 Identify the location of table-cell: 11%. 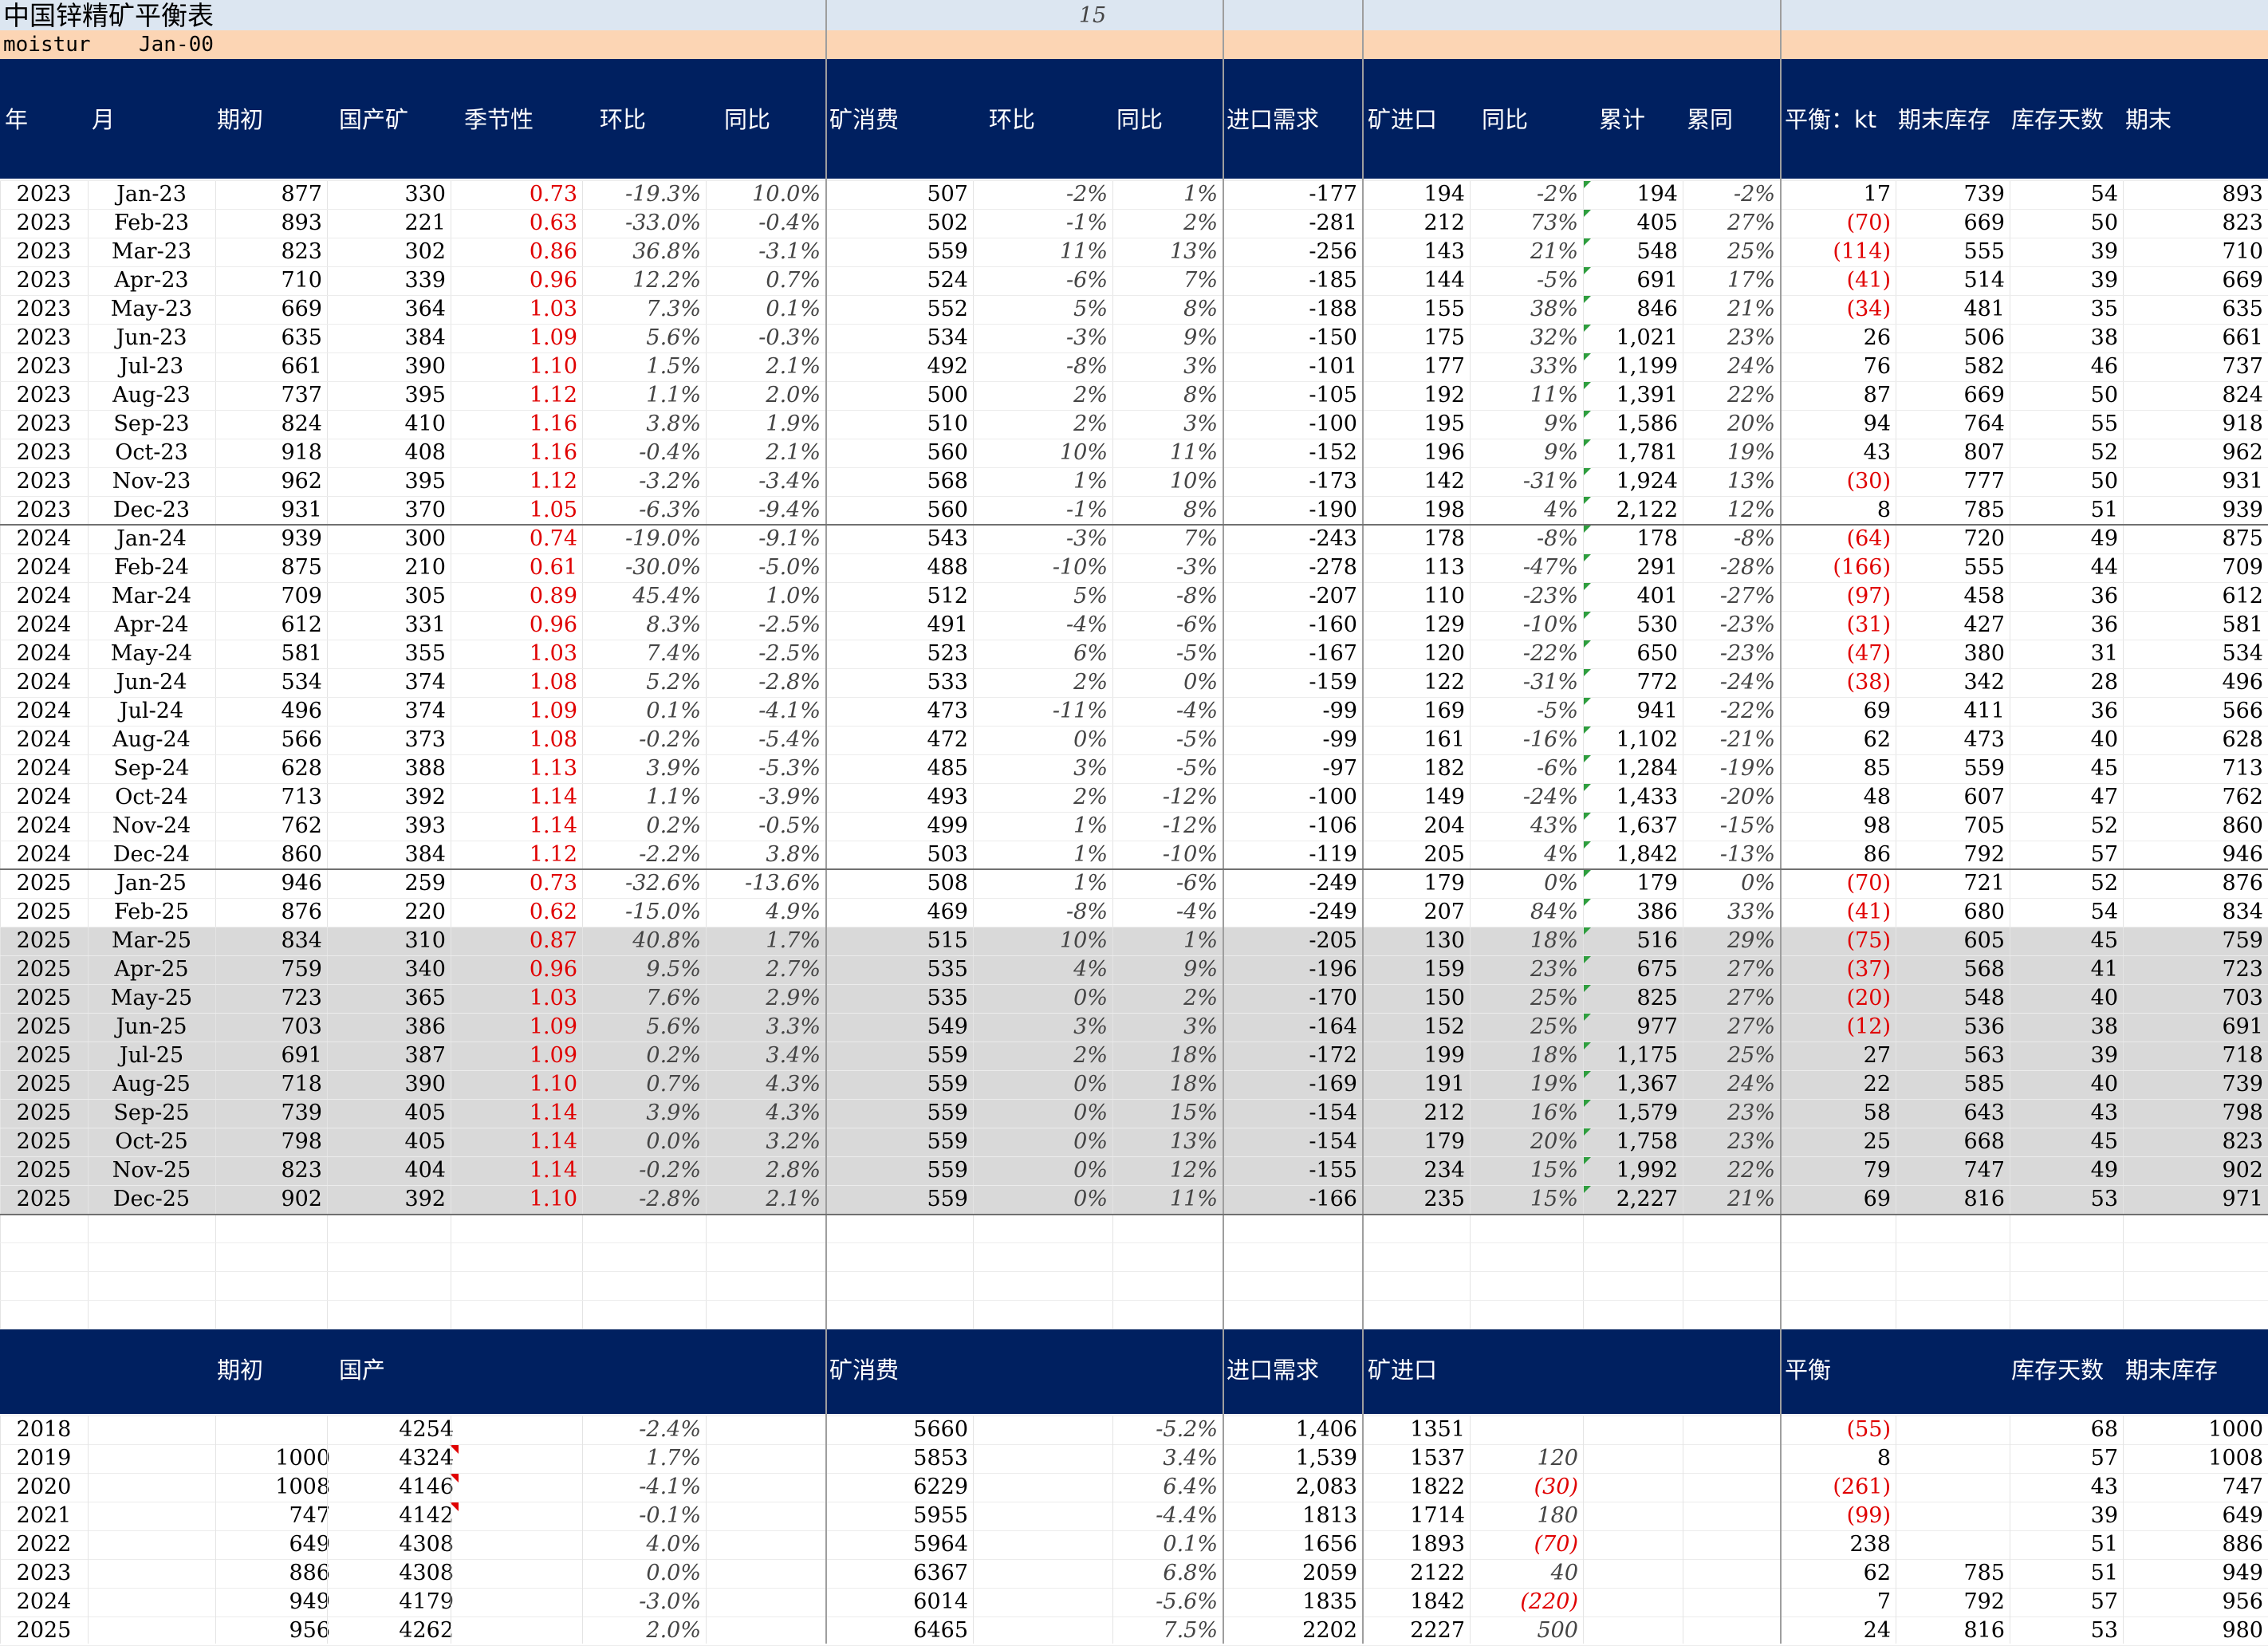
(1042, 252).